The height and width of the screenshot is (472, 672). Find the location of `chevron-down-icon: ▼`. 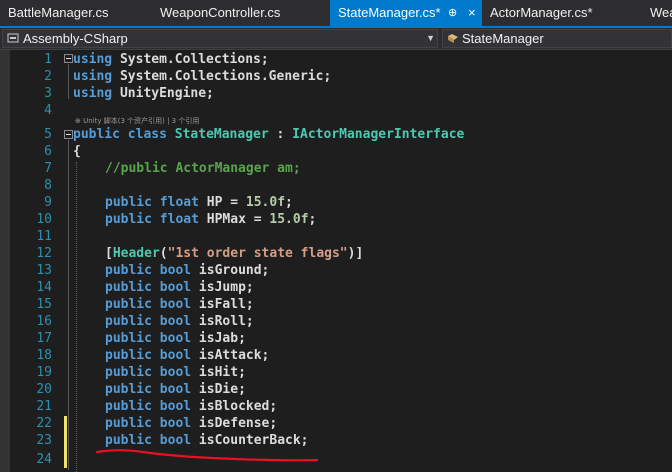

chevron-down-icon: ▼ is located at coordinates (430, 38).